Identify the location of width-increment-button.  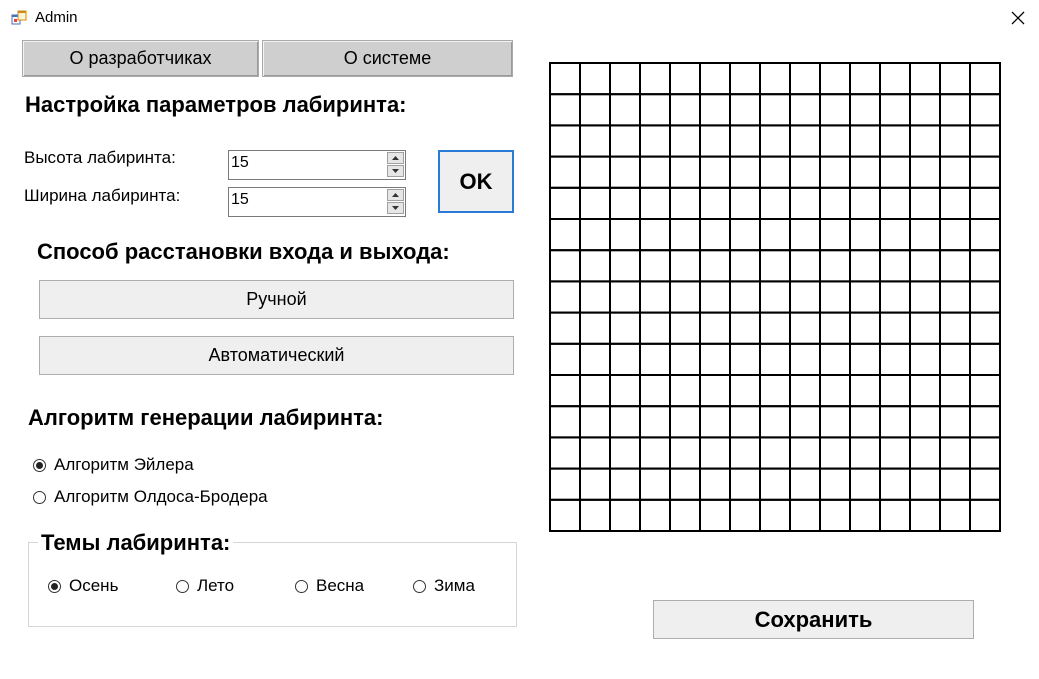
(395, 195).